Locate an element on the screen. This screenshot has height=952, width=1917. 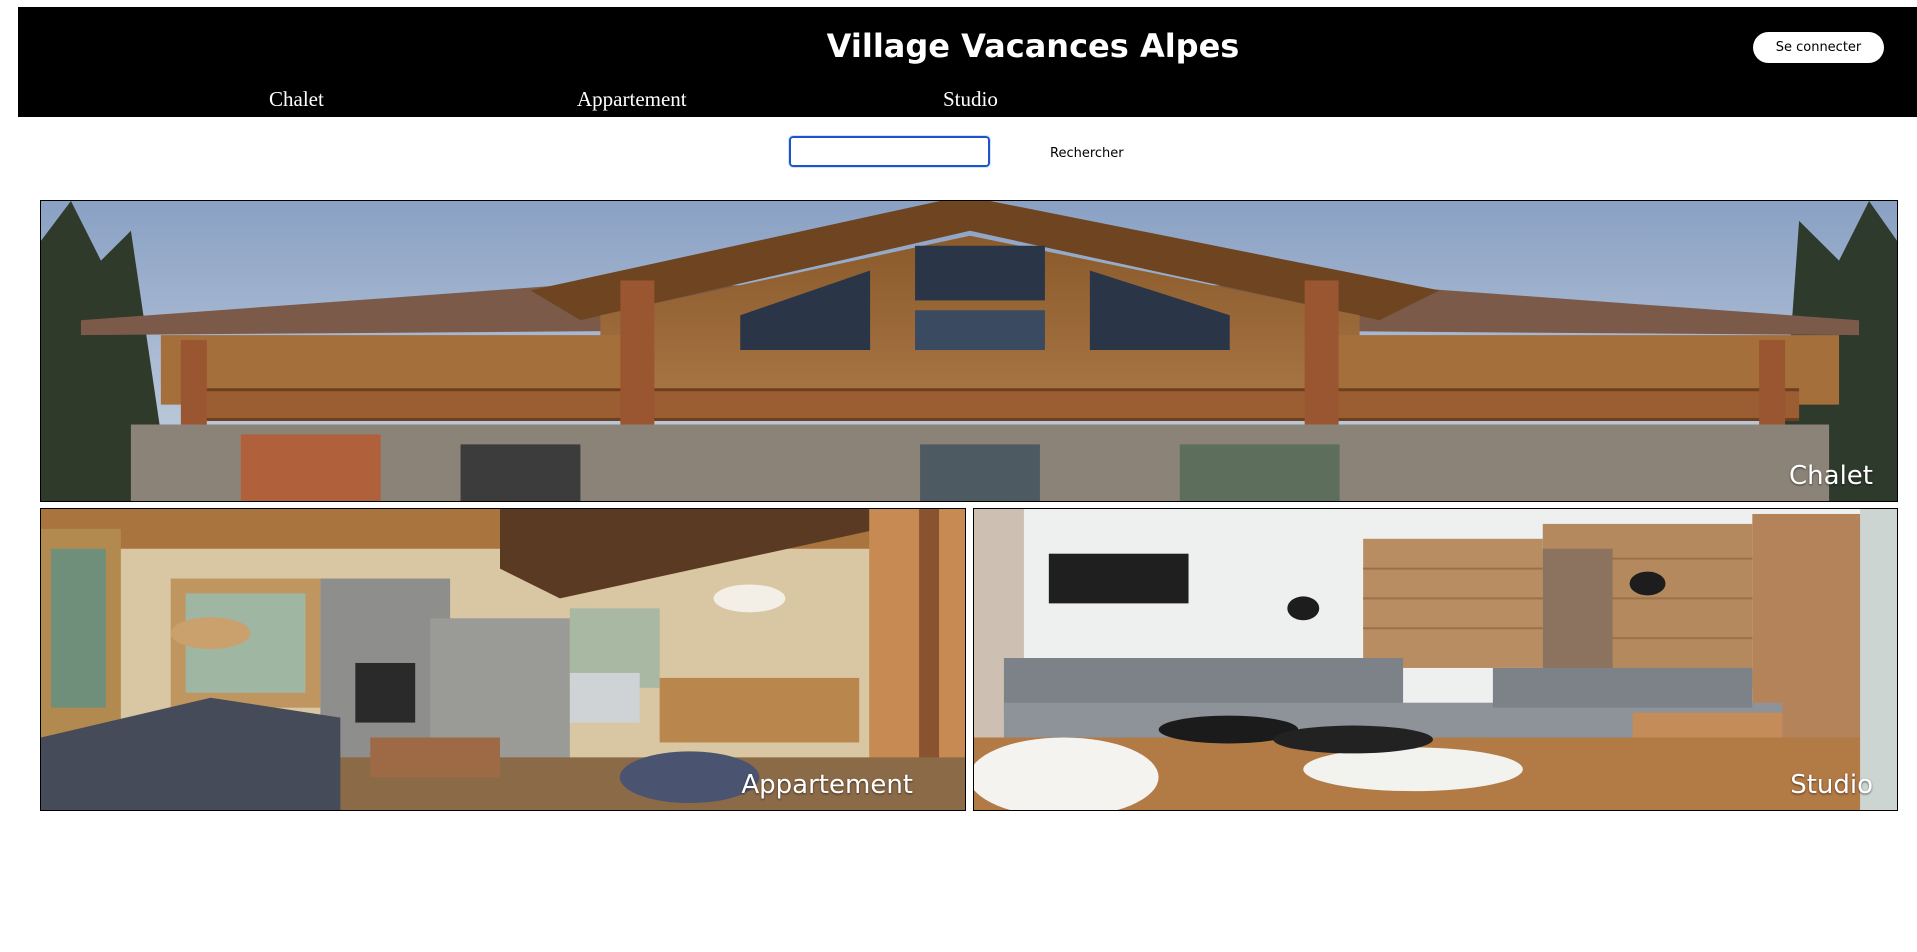
card-label-chalet: Chalet is located at coordinates (1831, 476).